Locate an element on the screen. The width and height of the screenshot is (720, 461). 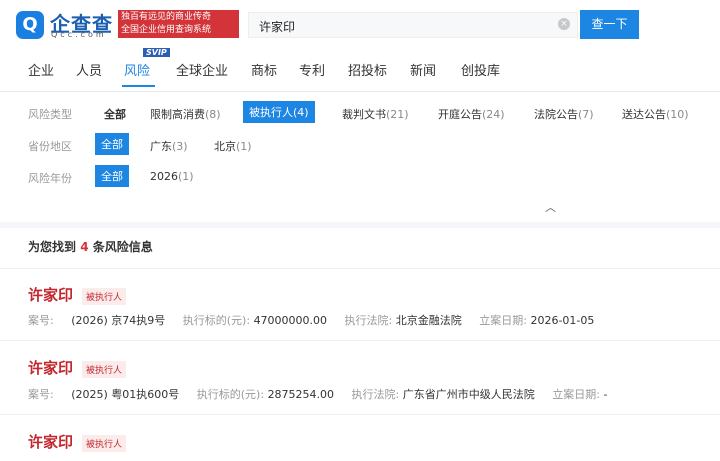
court: 北京金融法院 is located at coordinates (428, 320).